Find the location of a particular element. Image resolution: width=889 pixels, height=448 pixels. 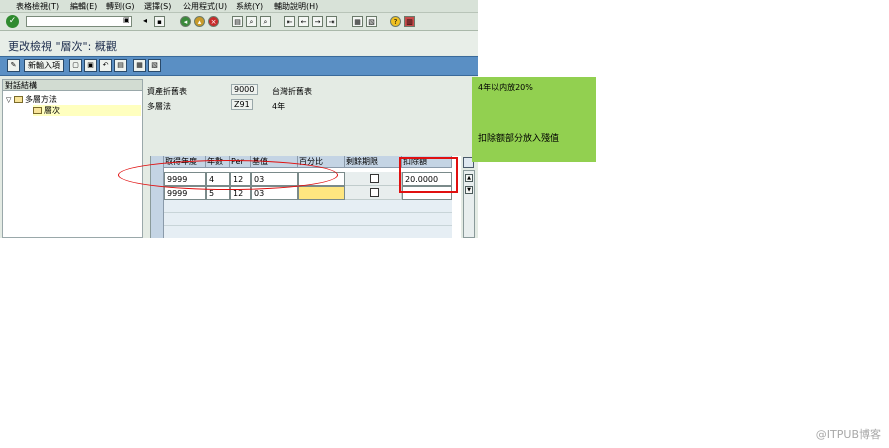

layout-icon: ▥ is located at coordinates (409, 21).